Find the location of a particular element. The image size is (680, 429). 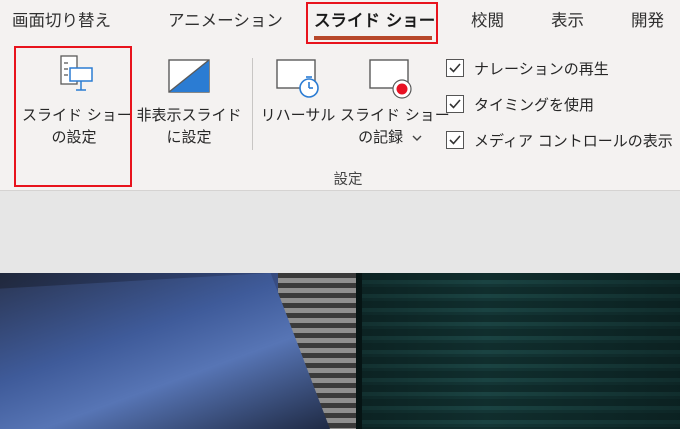

play-narrations-label: ナレーションの再生 is located at coordinates (541, 69).